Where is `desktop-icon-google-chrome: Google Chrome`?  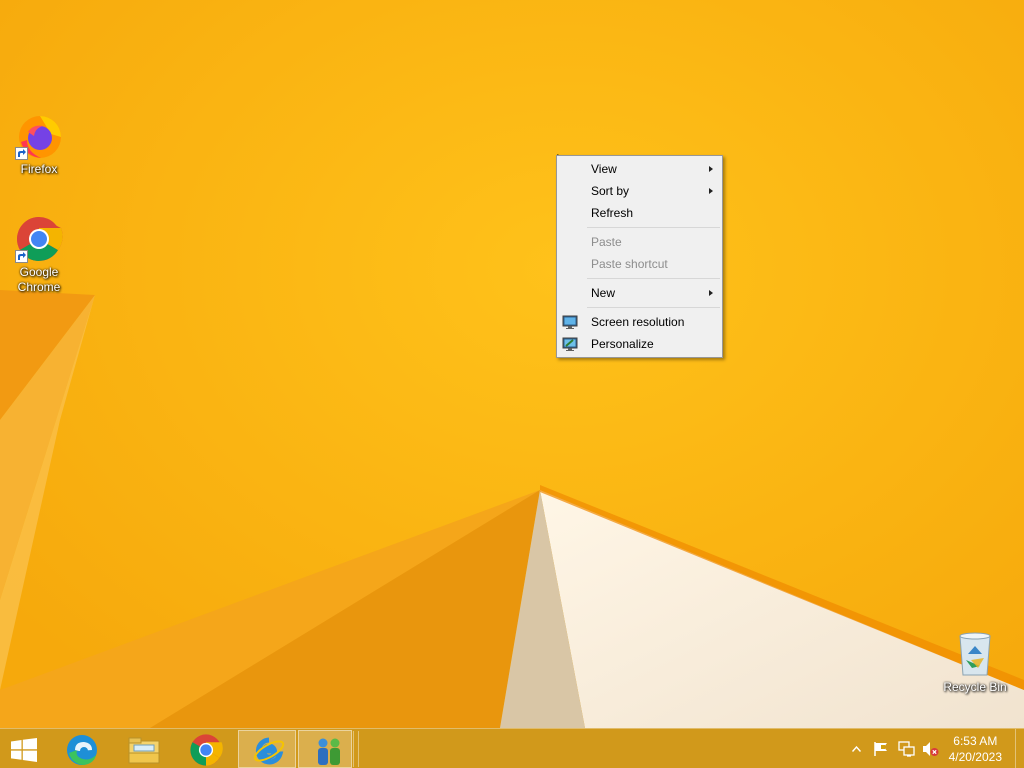
desktop-icon-google-chrome: Google Chrome is located at coordinates (39, 255).